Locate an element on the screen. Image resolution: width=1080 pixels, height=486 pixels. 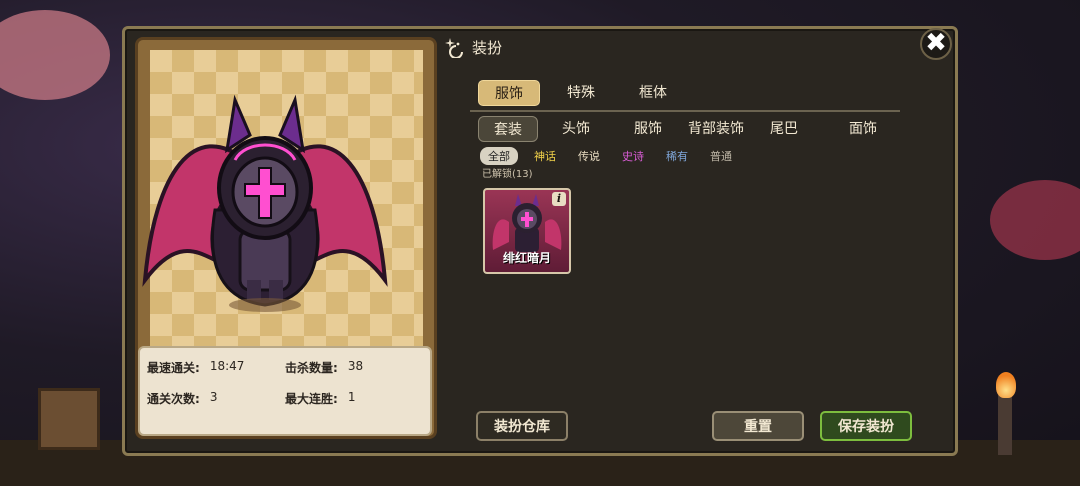
background-crate is located at coordinates (69, 419).